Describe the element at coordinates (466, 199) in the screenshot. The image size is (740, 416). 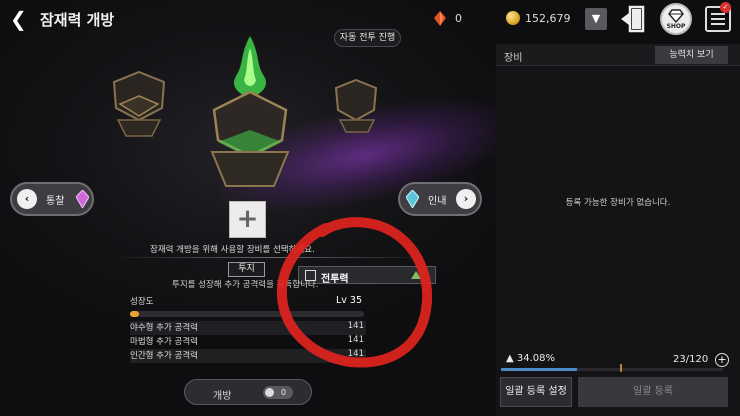
I see `chevron-right-icon: ›` at that location.